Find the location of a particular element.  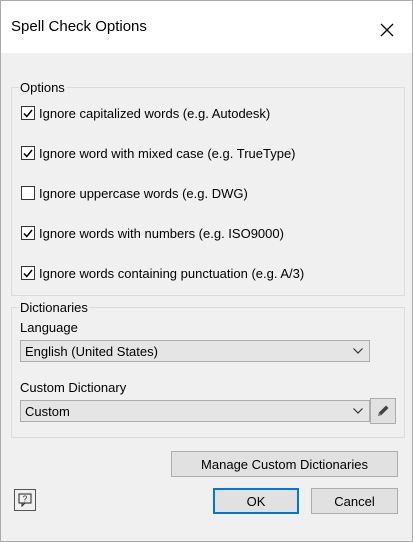

language-label: Language is located at coordinates (49, 327).